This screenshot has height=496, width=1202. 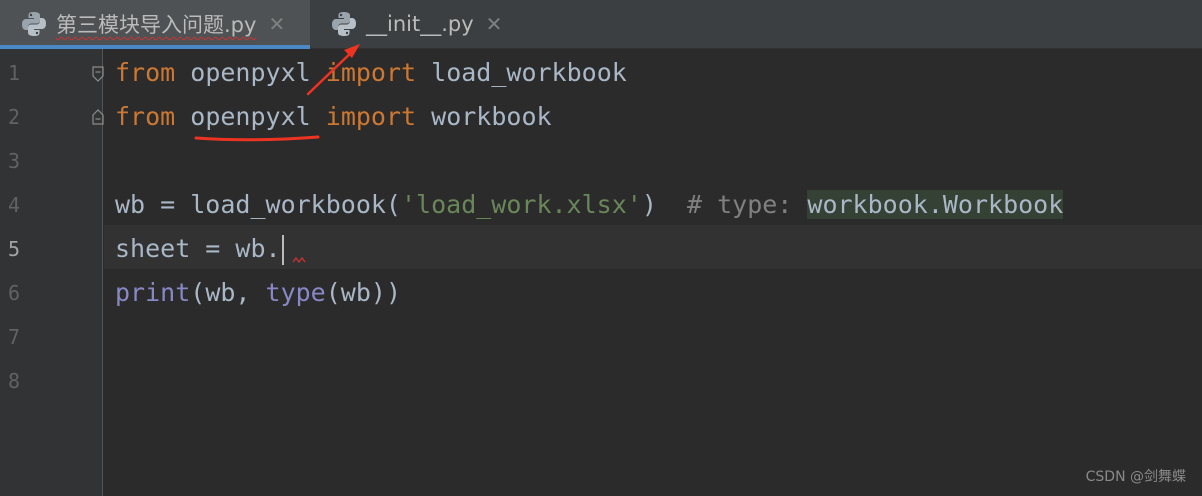 I want to click on line-number: 2, so click(x=14, y=117).